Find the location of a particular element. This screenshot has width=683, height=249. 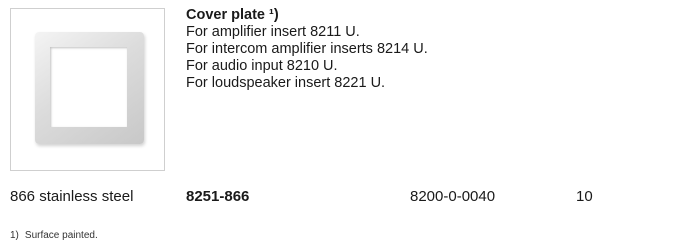

product-line-intercom: For intercom amplifier inserts 8214 U. is located at coordinates (307, 49).